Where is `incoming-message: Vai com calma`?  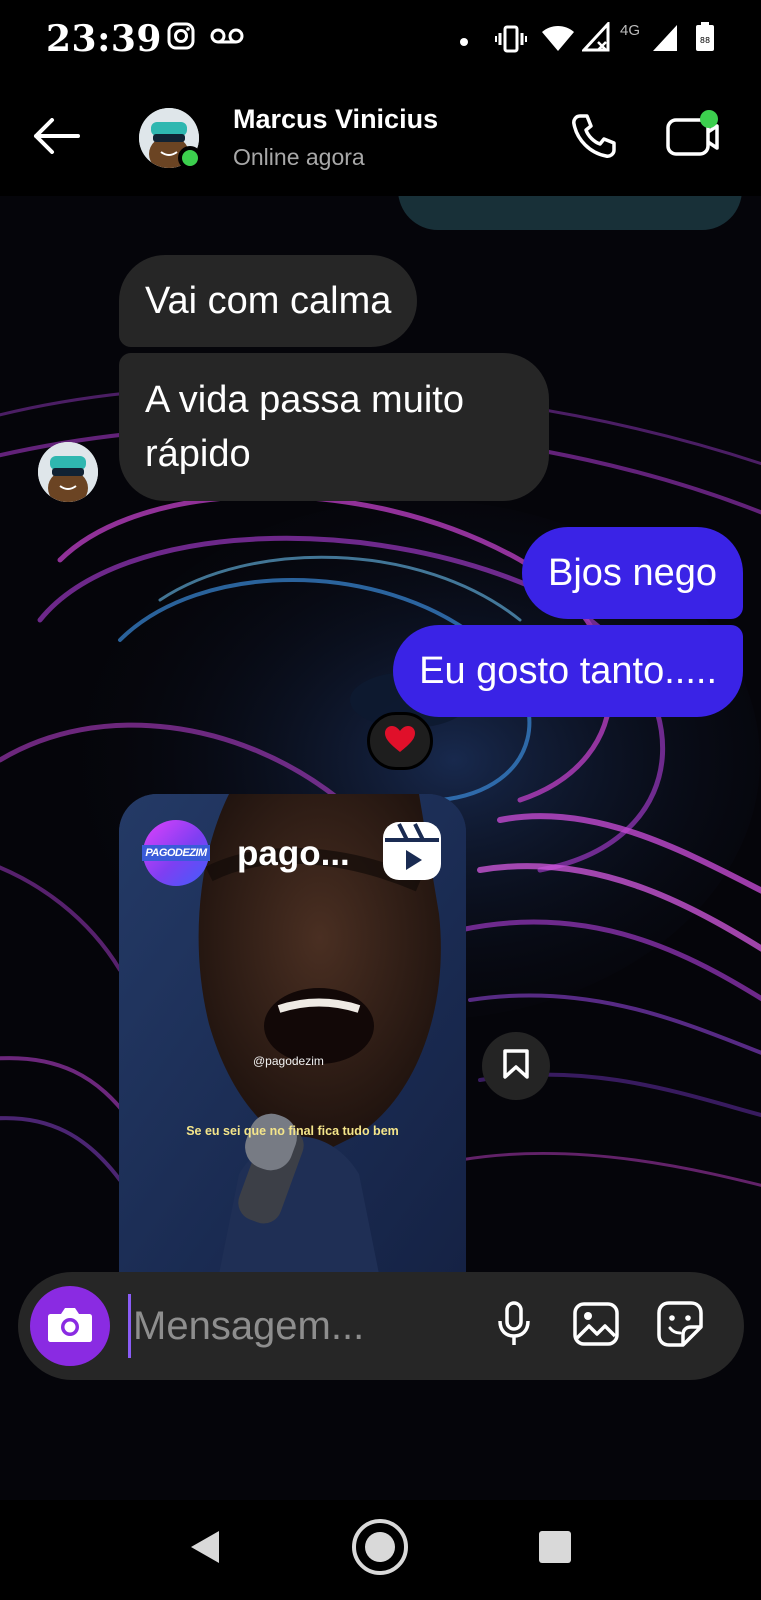
incoming-message: Vai com calma is located at coordinates (268, 301).